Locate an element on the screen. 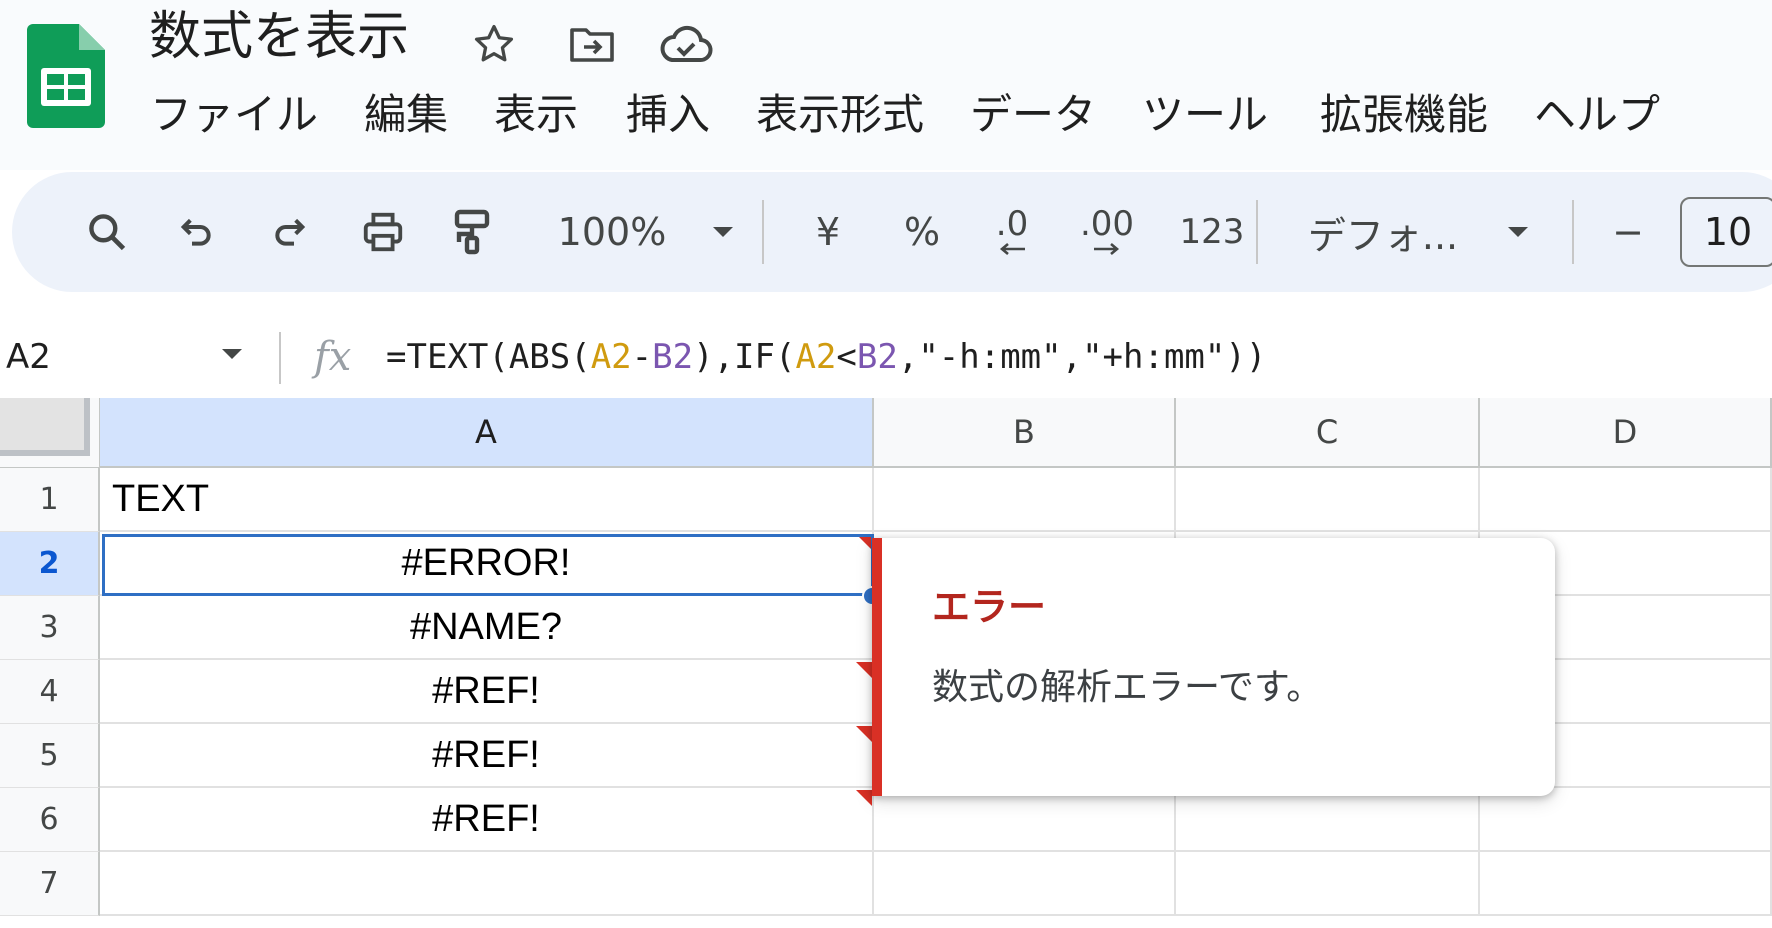  row-header-1: 1 is located at coordinates (50, 500).